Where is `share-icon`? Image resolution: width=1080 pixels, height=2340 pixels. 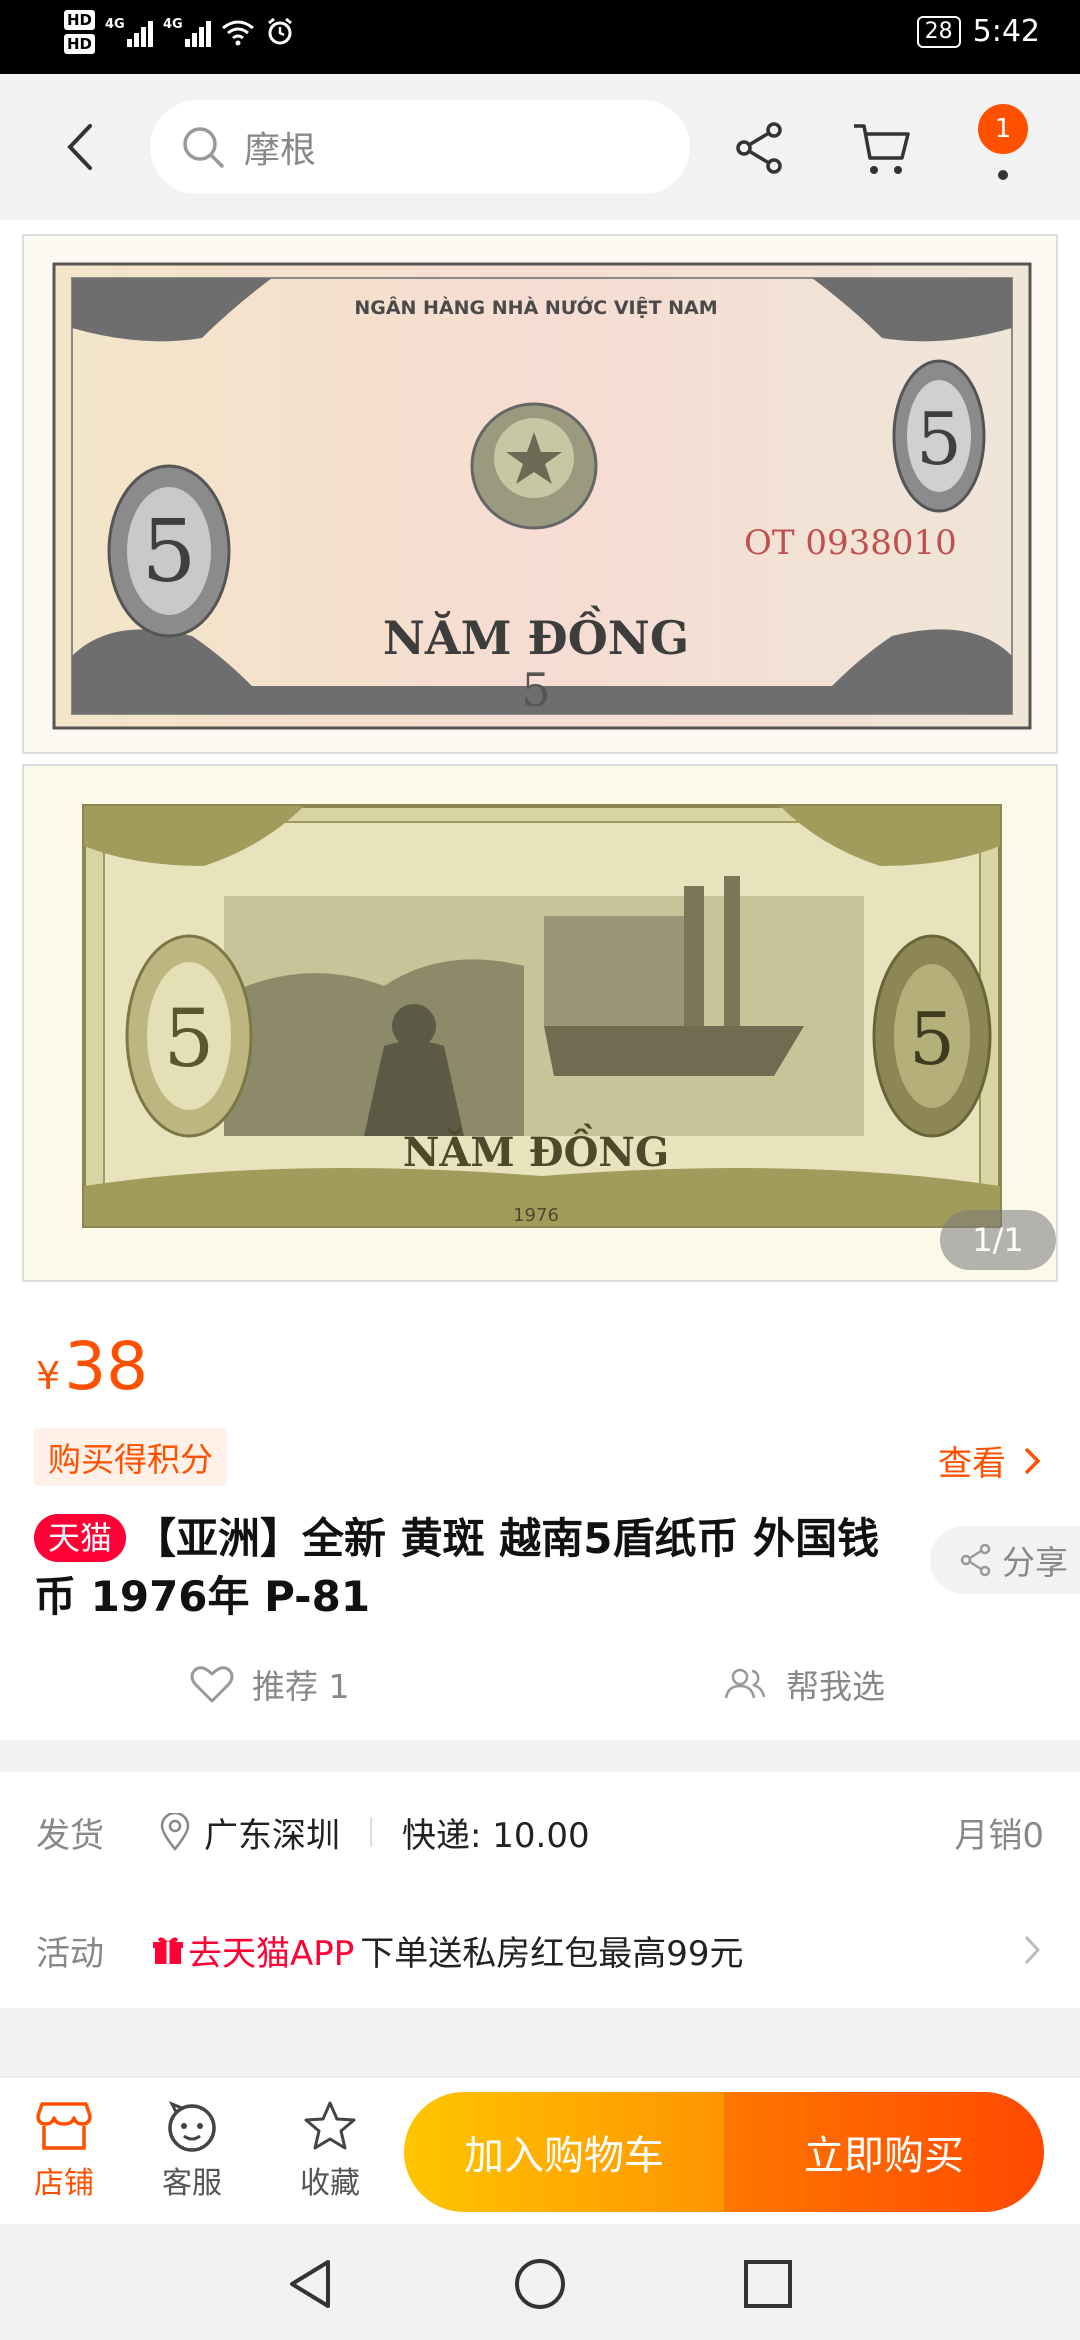
share-icon is located at coordinates (760, 148).